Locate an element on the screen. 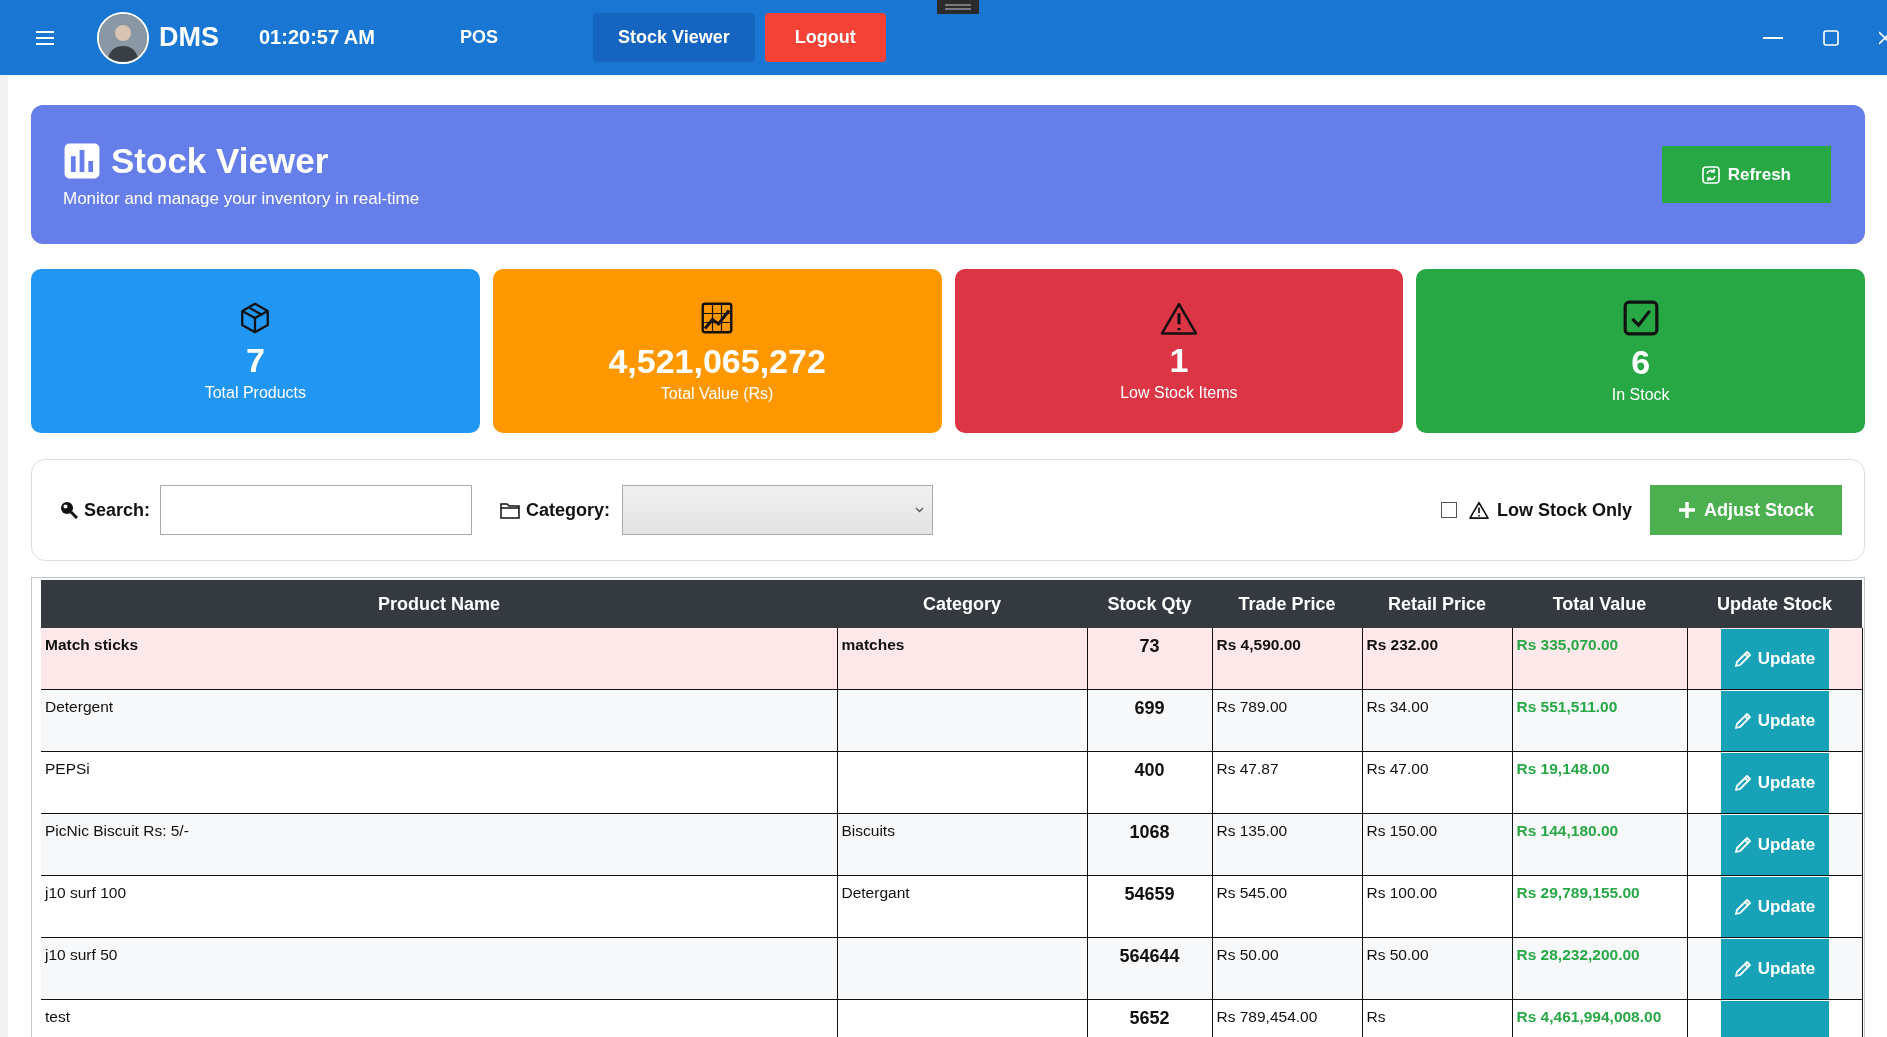 This screenshot has width=1887, height=1037. table-cell: 1068 is located at coordinates (1149, 844).